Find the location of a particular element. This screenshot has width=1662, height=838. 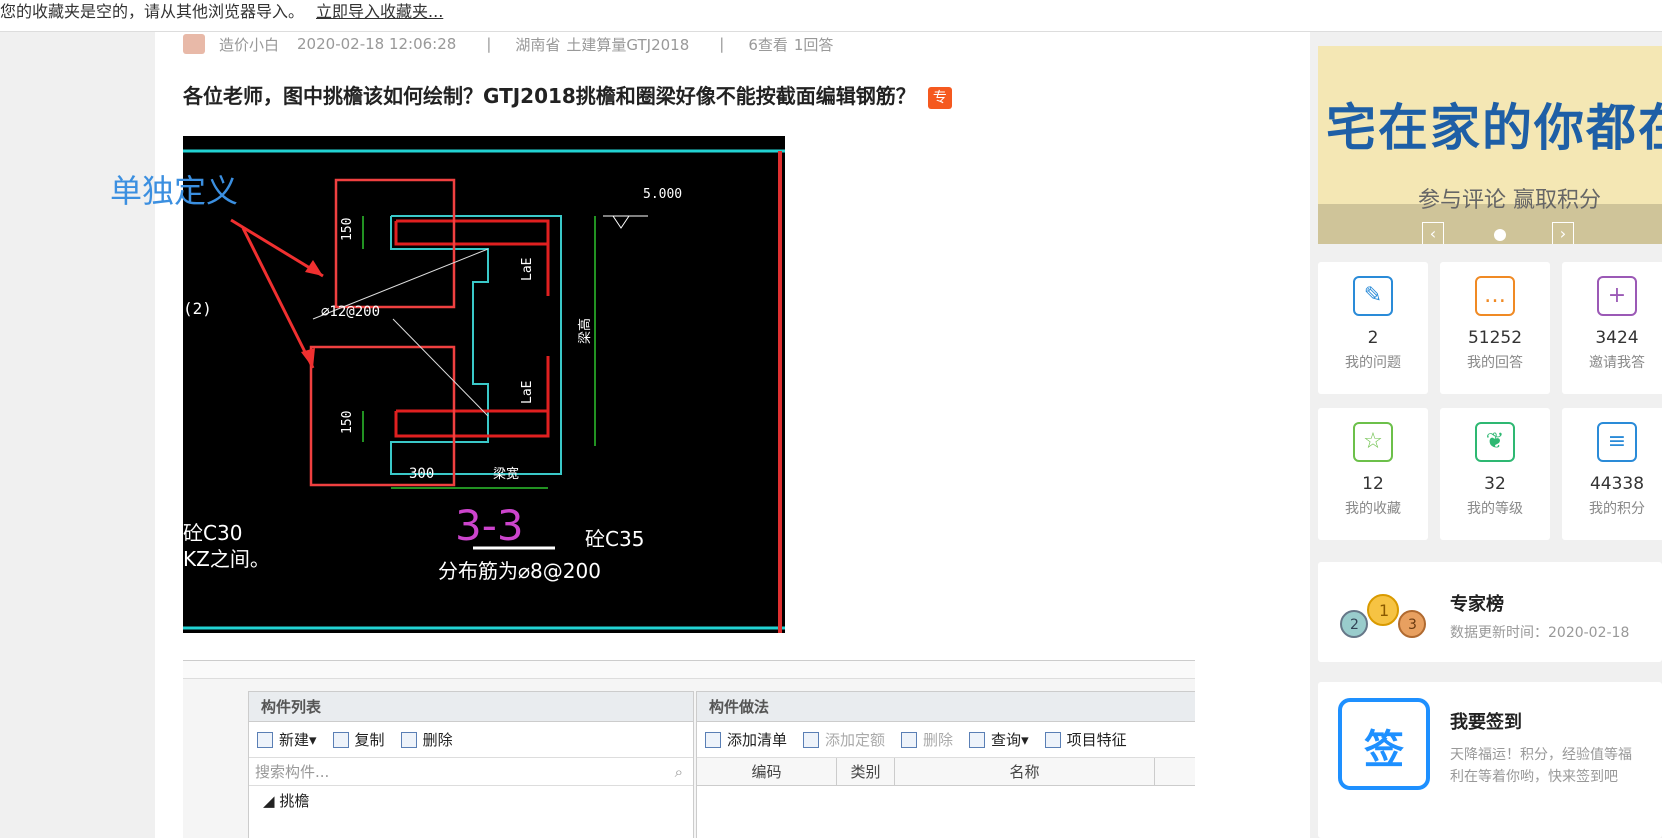

experts-card: 2 1 3 专家榜 数据更新时间：2020-02-18 is located at coordinates (1490, 612).